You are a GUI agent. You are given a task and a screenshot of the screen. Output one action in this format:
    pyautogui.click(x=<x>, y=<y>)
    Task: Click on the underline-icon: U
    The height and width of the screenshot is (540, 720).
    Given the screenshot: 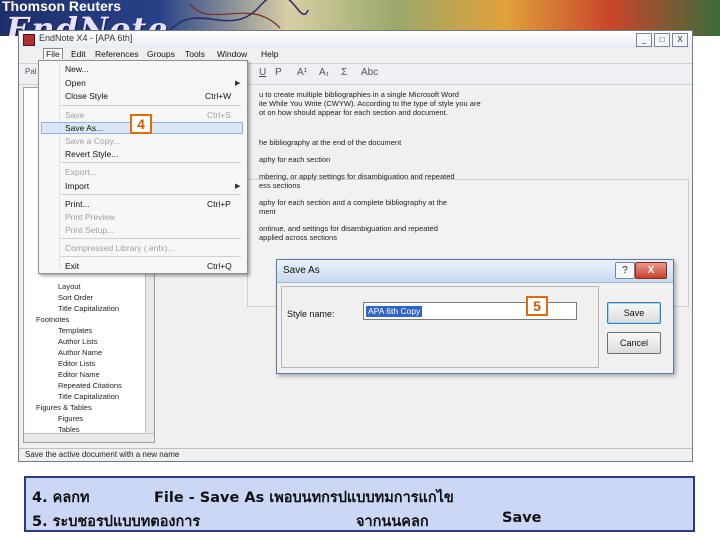 What is the action you would take?
    pyautogui.click(x=262, y=72)
    